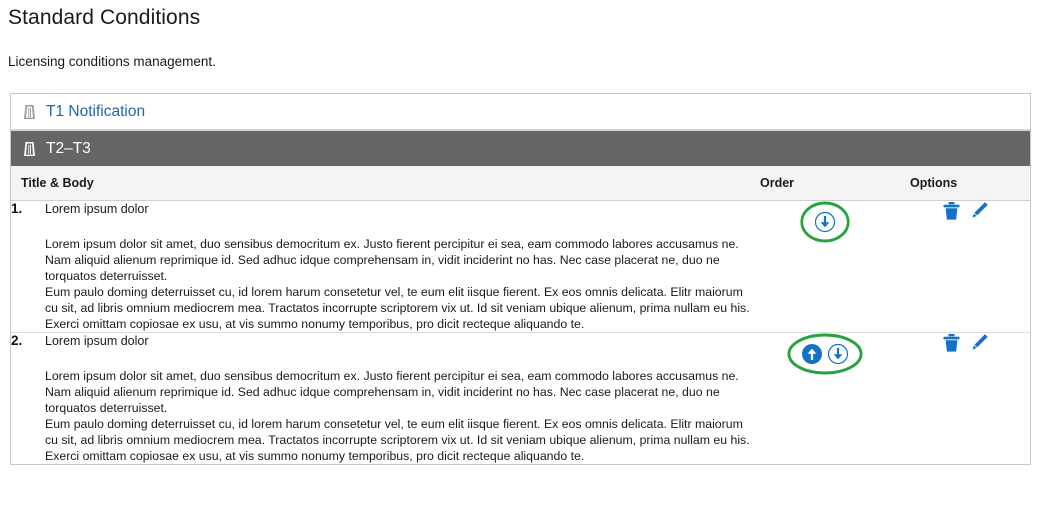 This screenshot has height=522, width=1052. Describe the element at coordinates (965, 183) in the screenshot. I see `column-header-options: Options` at that location.